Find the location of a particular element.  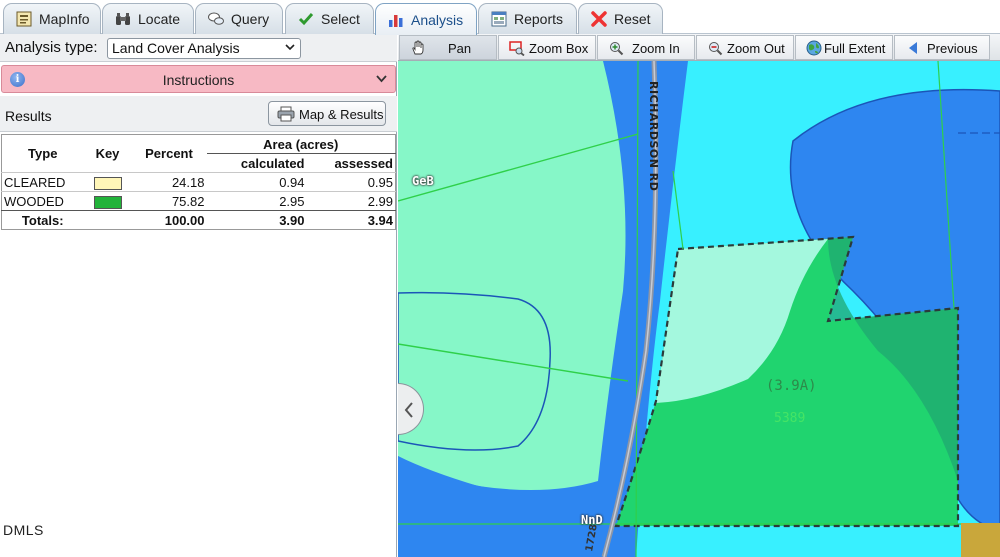

tab-query: Query is located at coordinates (239, 18).